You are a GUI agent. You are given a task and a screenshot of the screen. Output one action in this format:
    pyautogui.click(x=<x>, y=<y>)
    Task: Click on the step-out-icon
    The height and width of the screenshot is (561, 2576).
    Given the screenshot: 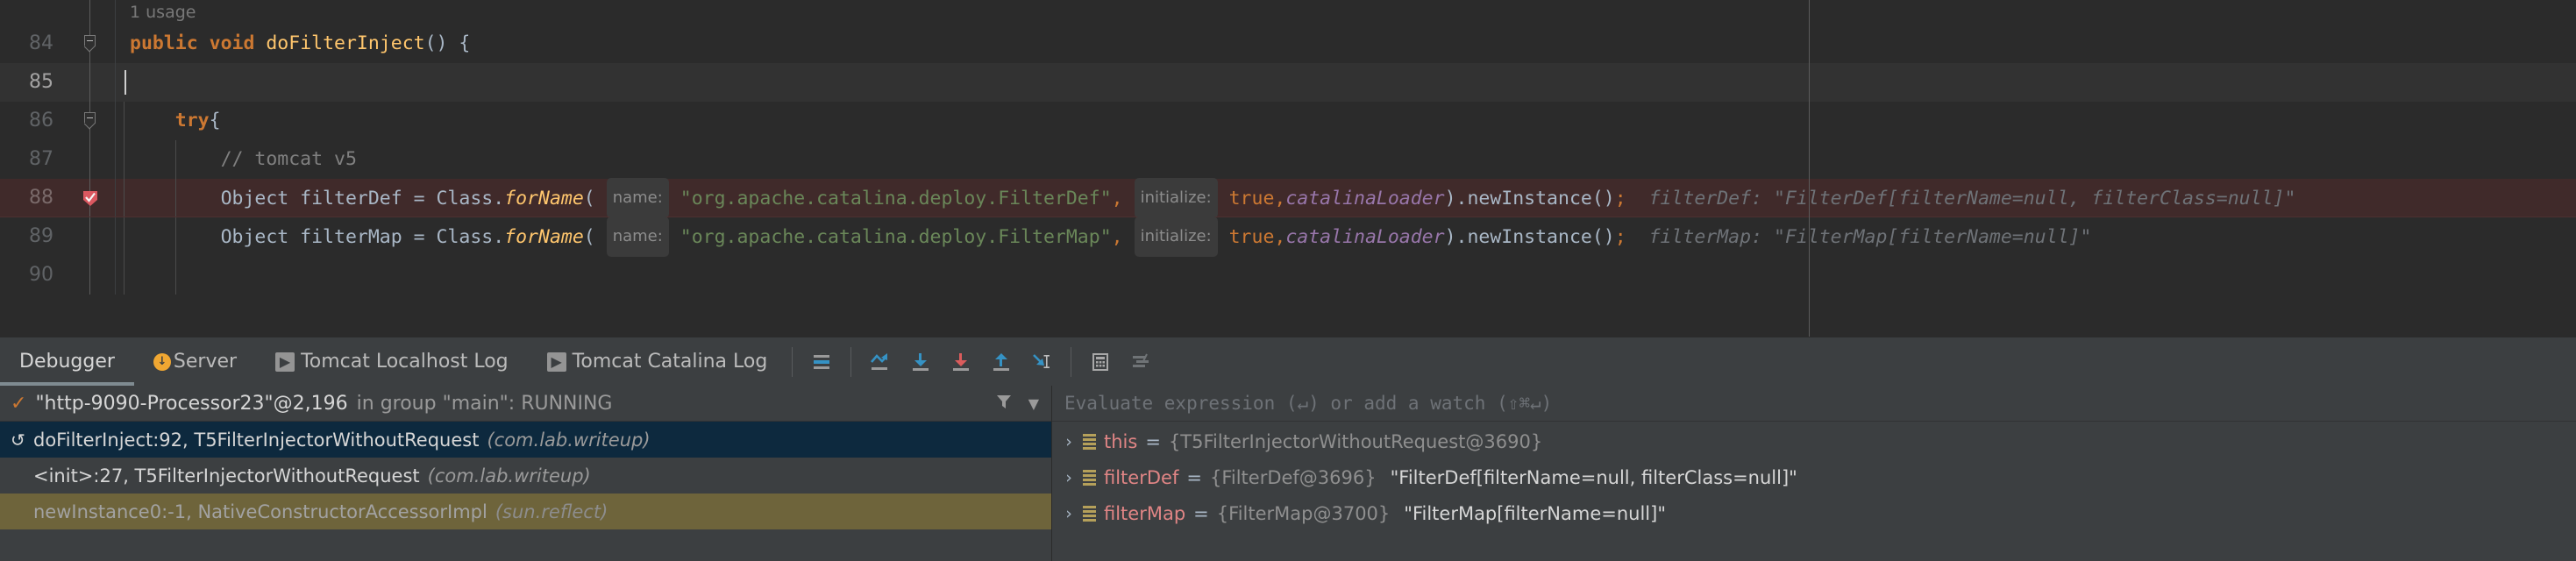 What is the action you would take?
    pyautogui.click(x=1001, y=362)
    